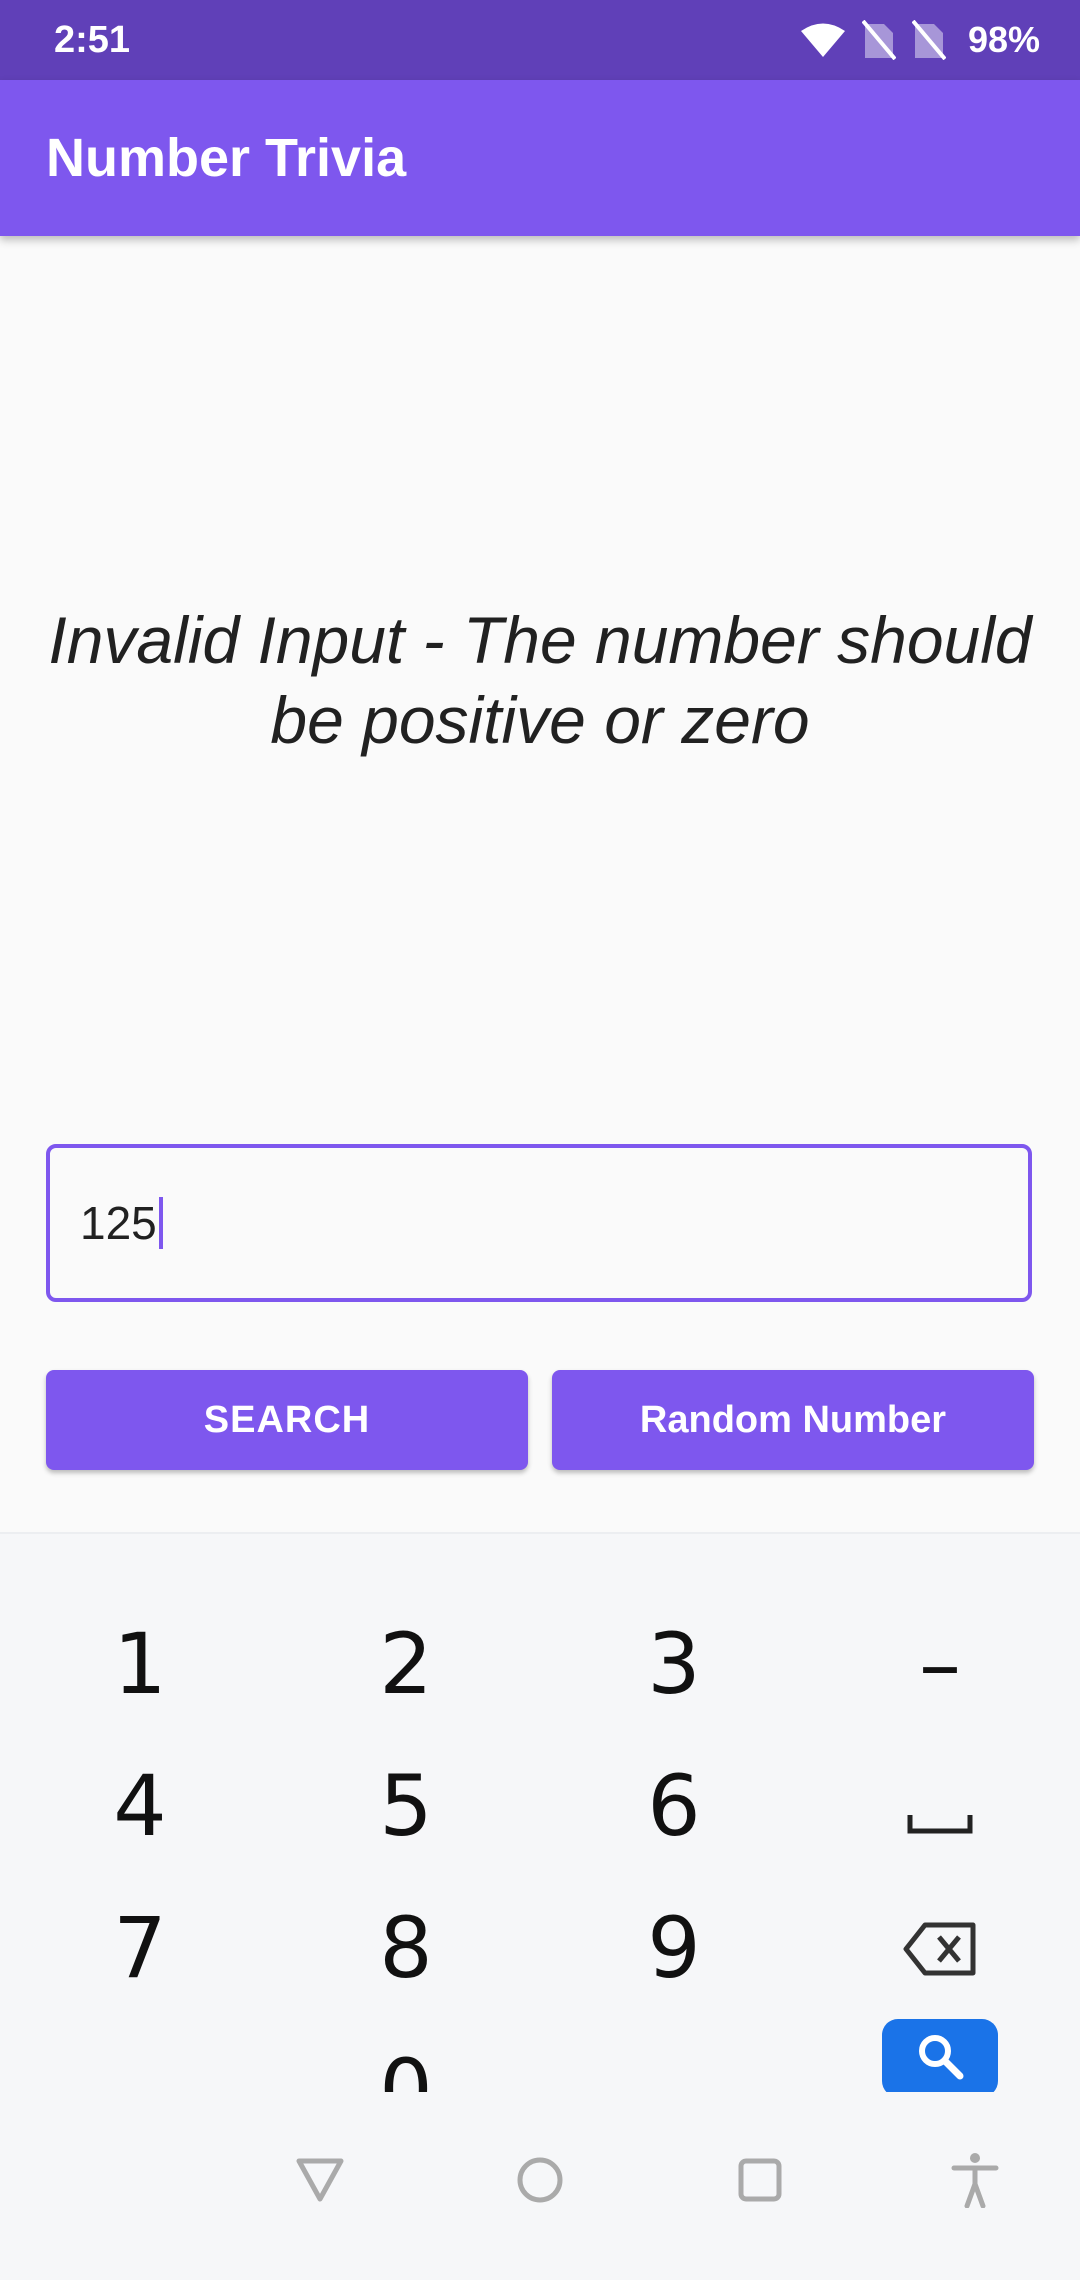  I want to click on nav-recents-button, so click(760, 2182).